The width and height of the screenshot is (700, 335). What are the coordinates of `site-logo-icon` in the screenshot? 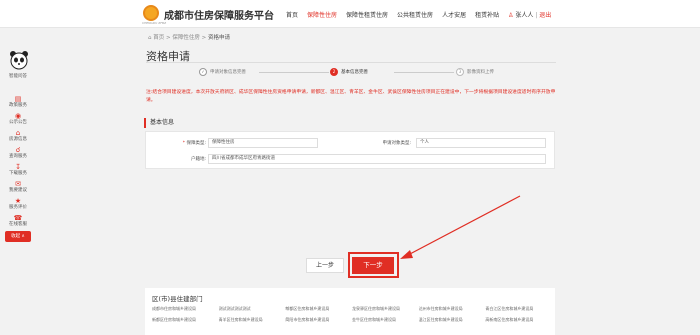 It's located at (151, 13).